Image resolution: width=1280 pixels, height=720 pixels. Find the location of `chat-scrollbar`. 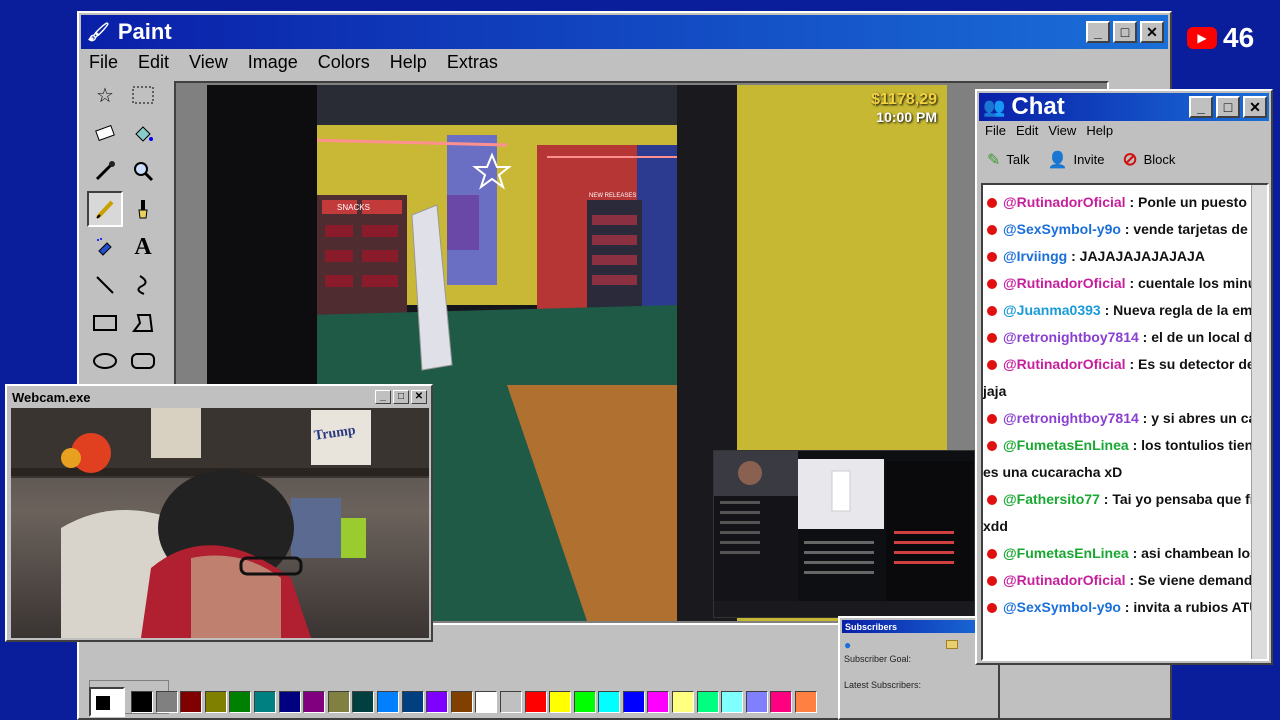

chat-scrollbar is located at coordinates (1259, 422).